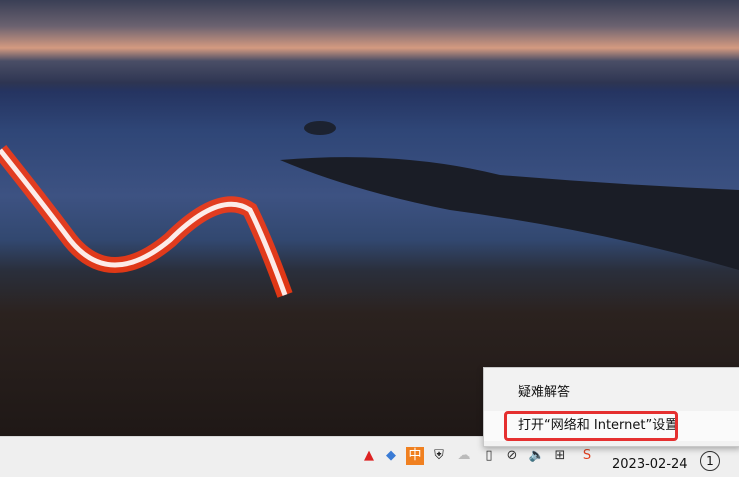  I want to click on ime-icon: 中, so click(415, 456).